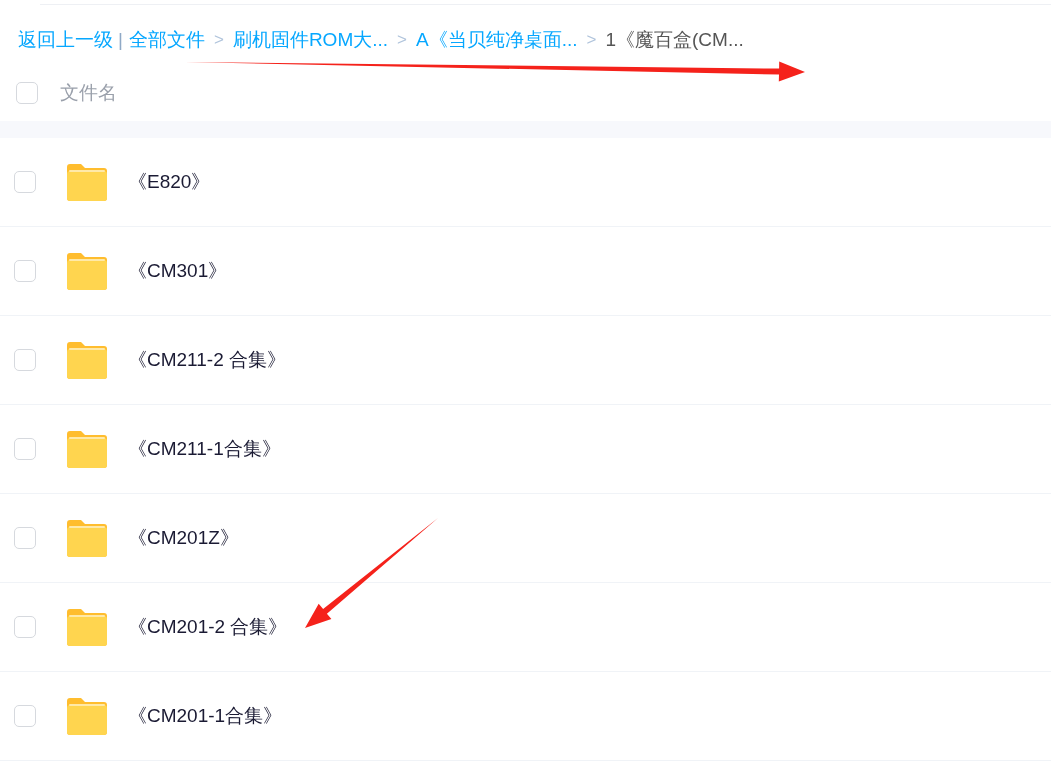  Describe the element at coordinates (208, 627) in the screenshot. I see `folder-name: 《CM201-2 合集》` at that location.